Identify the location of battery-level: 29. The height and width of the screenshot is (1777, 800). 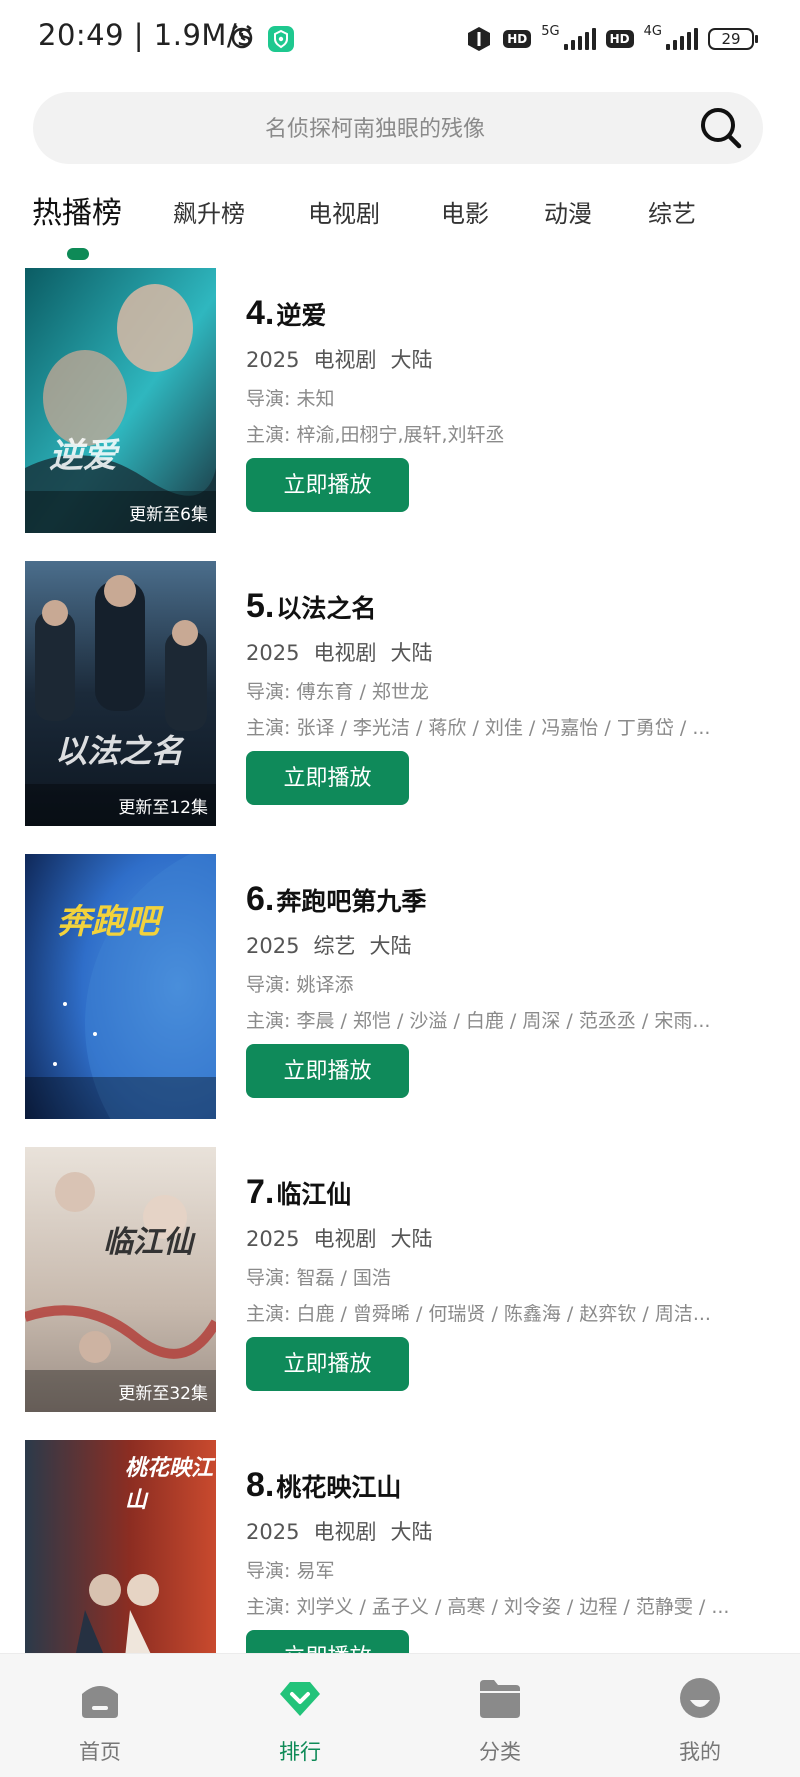
(731, 39).